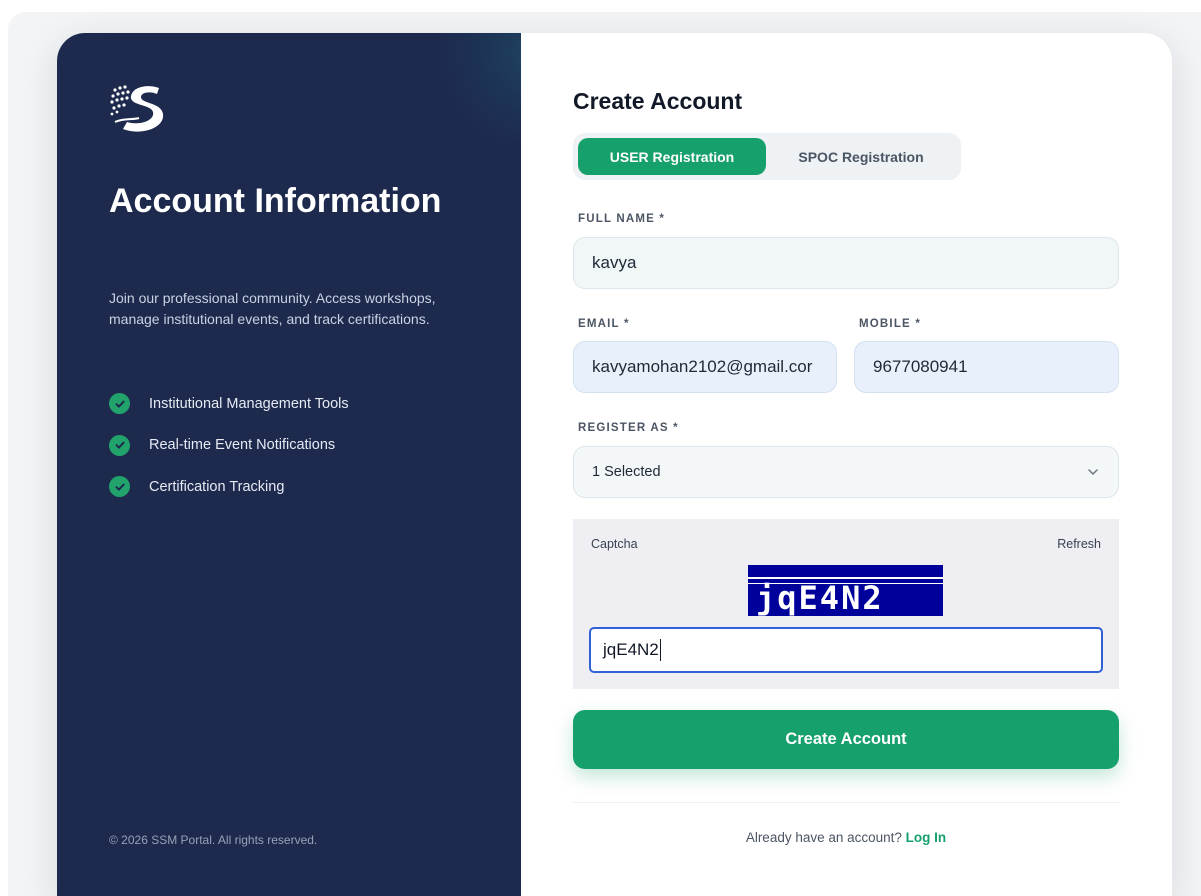  I want to click on login-prompt-text: Already have an account?, so click(825, 837).